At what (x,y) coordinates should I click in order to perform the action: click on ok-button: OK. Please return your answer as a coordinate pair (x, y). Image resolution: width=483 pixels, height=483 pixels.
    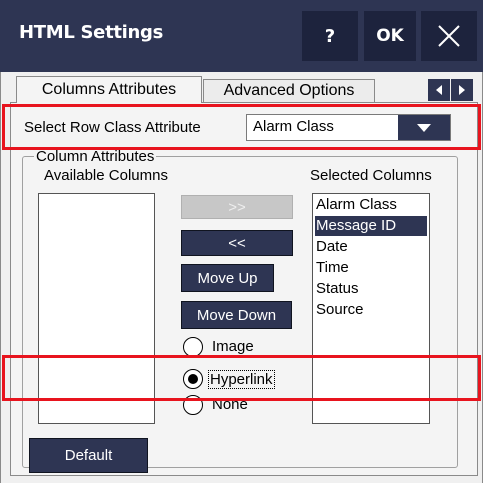
    Looking at the image, I should click on (390, 36).